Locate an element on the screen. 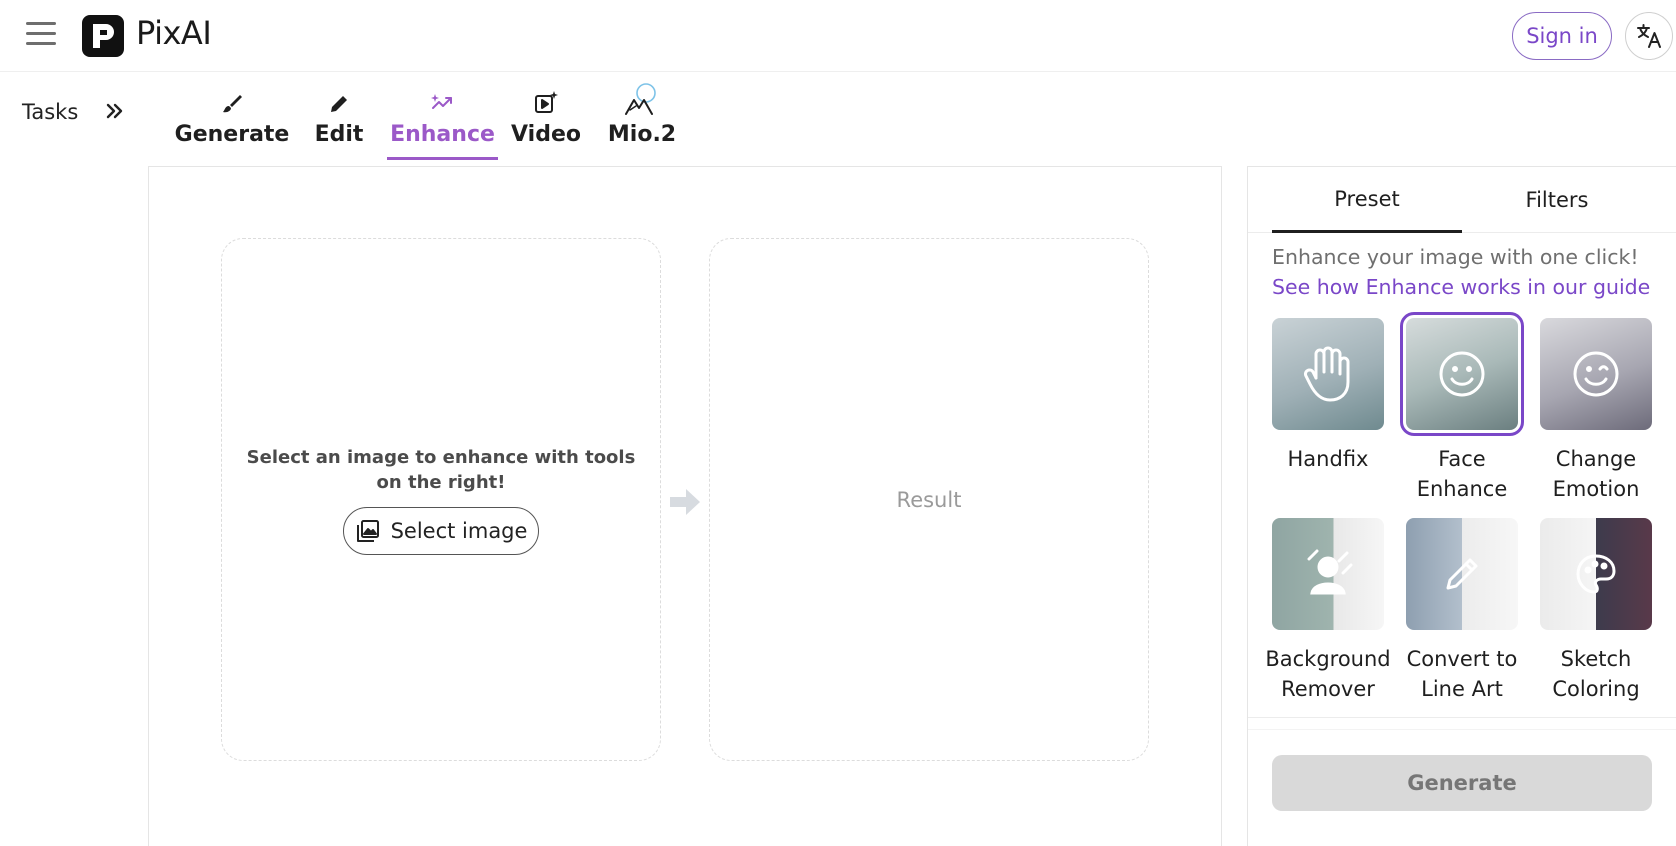 The image size is (1676, 846). select-image-label: Select image is located at coordinates (459, 531).